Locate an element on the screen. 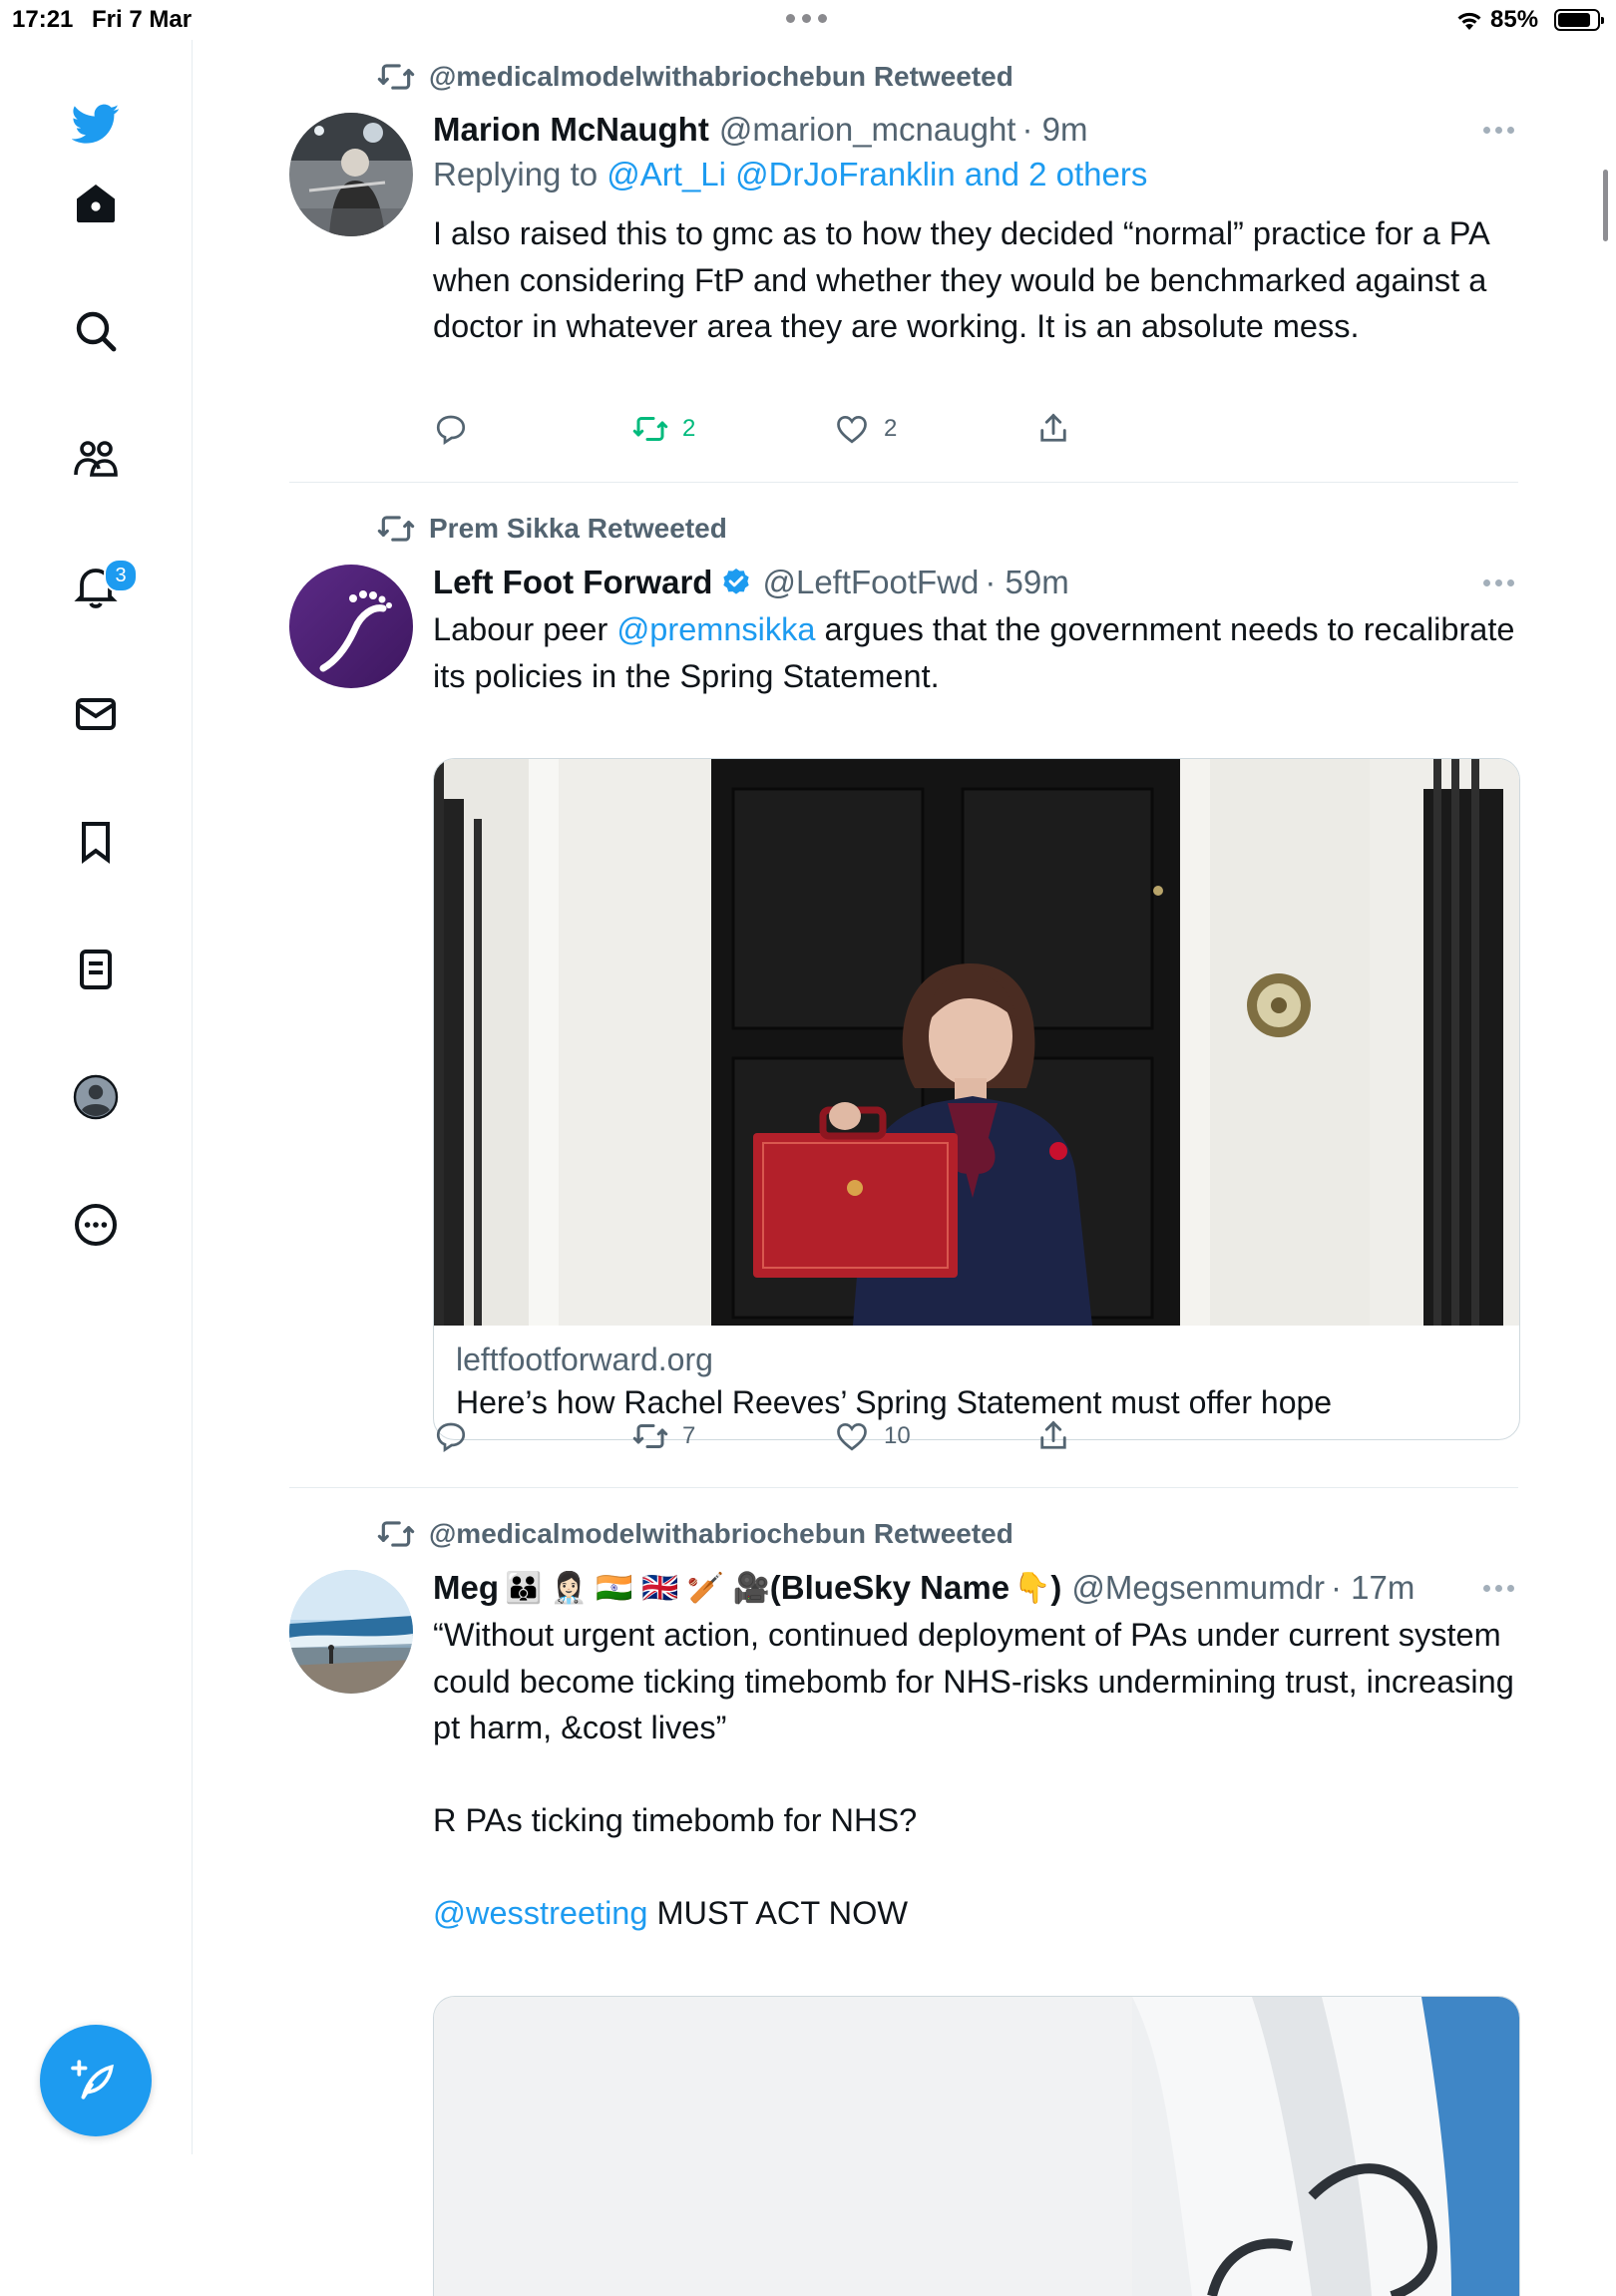 This screenshot has width=1616, height=2296. name-emojis: 👪 👩🏻‍⚕️ 🇮🇳 🇬🇧 🏏 🎥 is located at coordinates (637, 1588).